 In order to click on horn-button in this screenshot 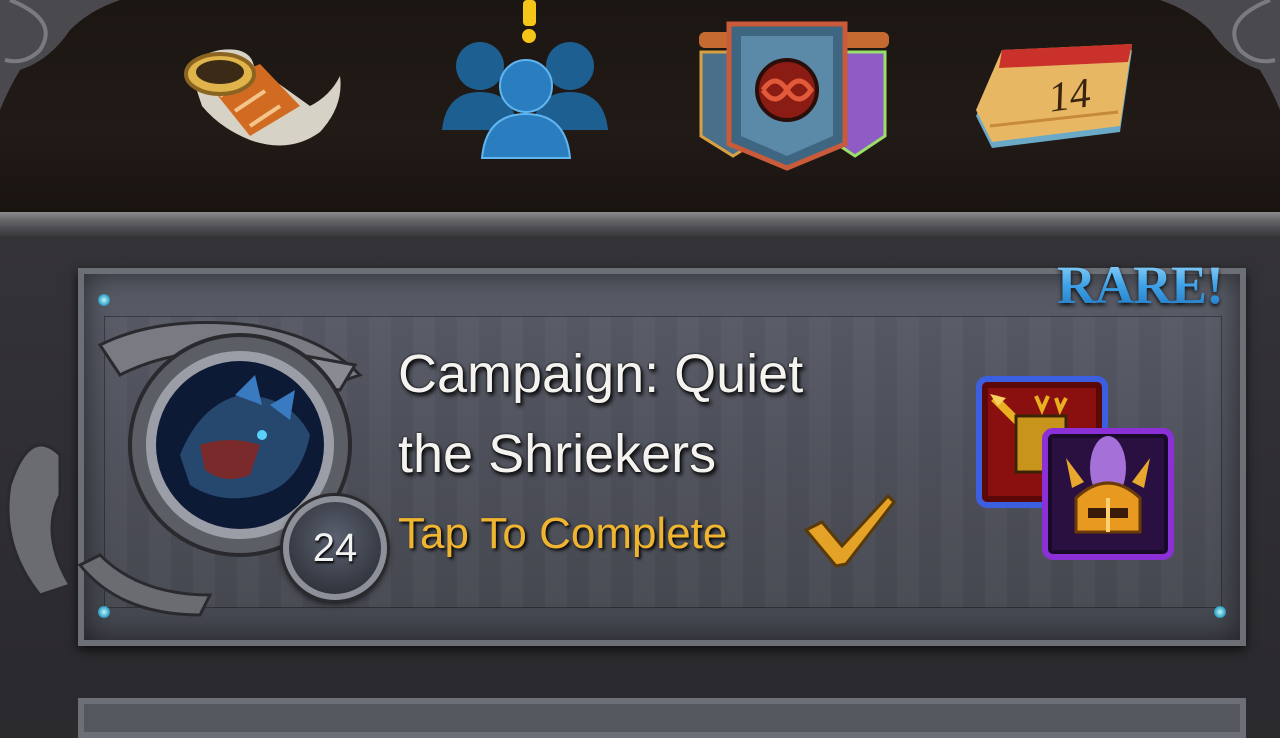, I will do `click(265, 96)`.